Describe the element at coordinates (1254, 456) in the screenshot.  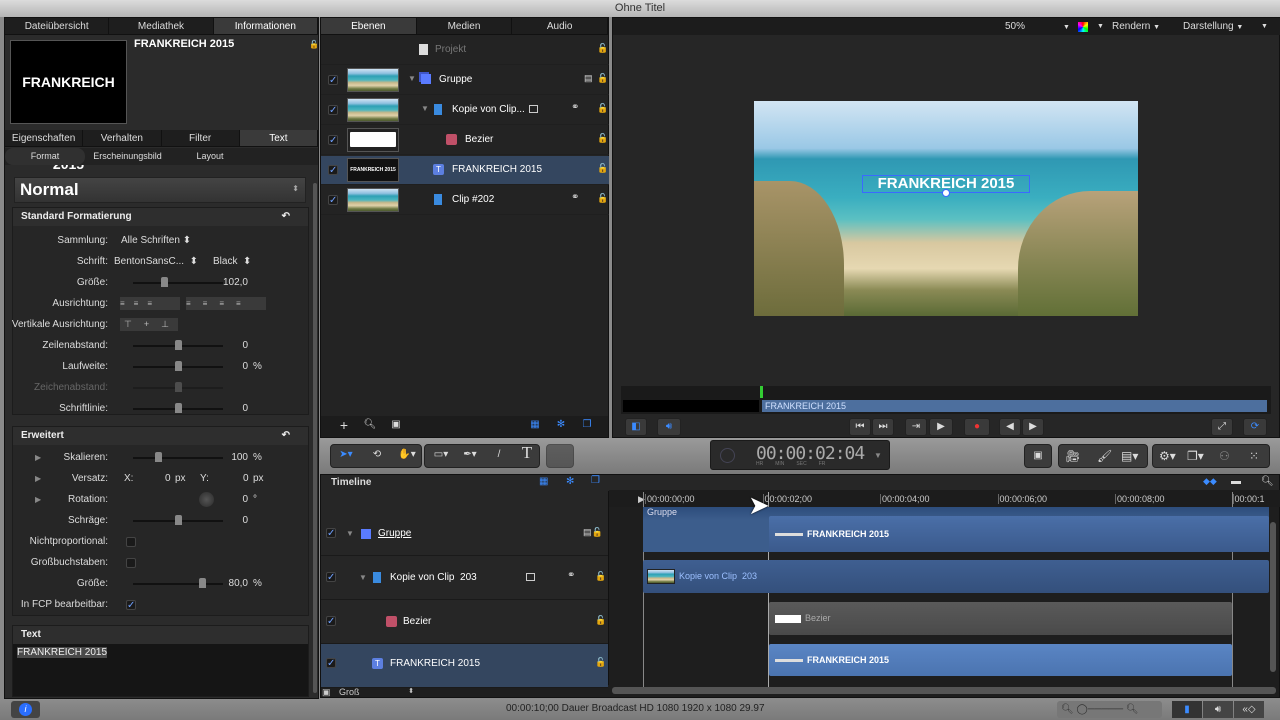
I see `particles-icon: ⁙` at that location.